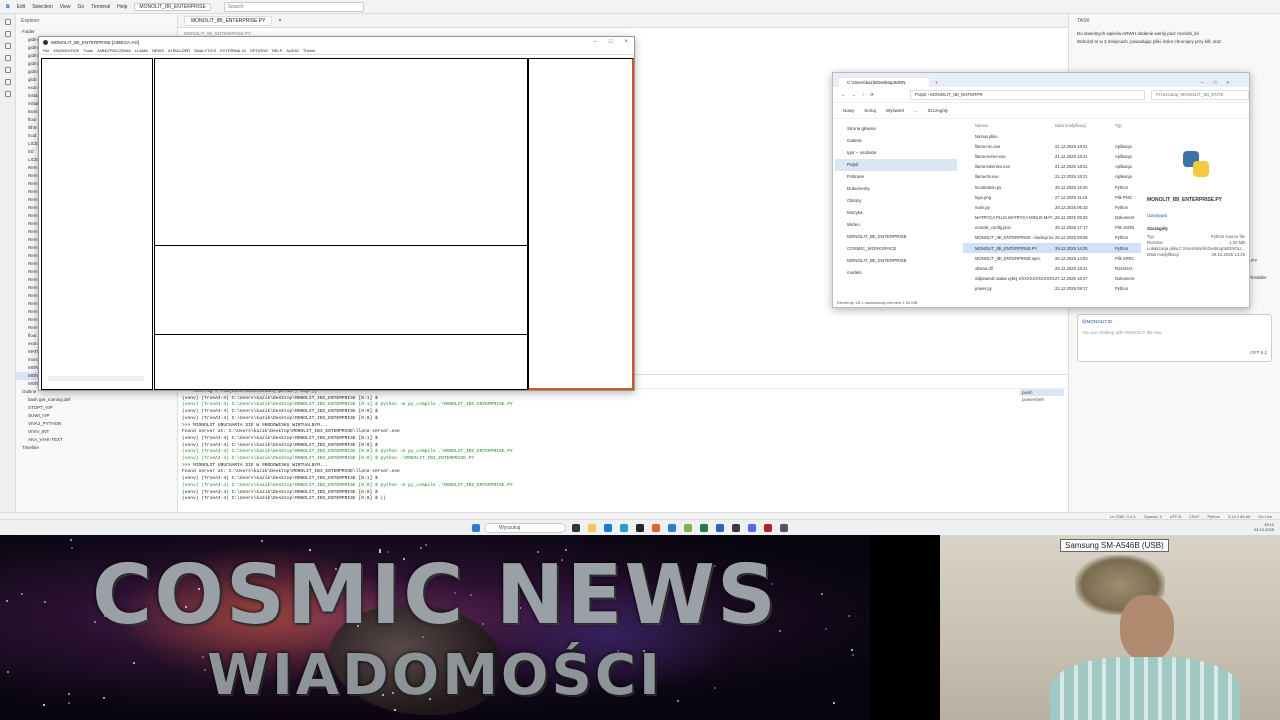 Image resolution: width=1280 pixels, height=720 pixels. What do you see at coordinates (1052, 268) in the screenshot?
I see `file-row: ollama.dll 28.12.2025 18:21 Rozszerz.` at bounding box center [1052, 268].